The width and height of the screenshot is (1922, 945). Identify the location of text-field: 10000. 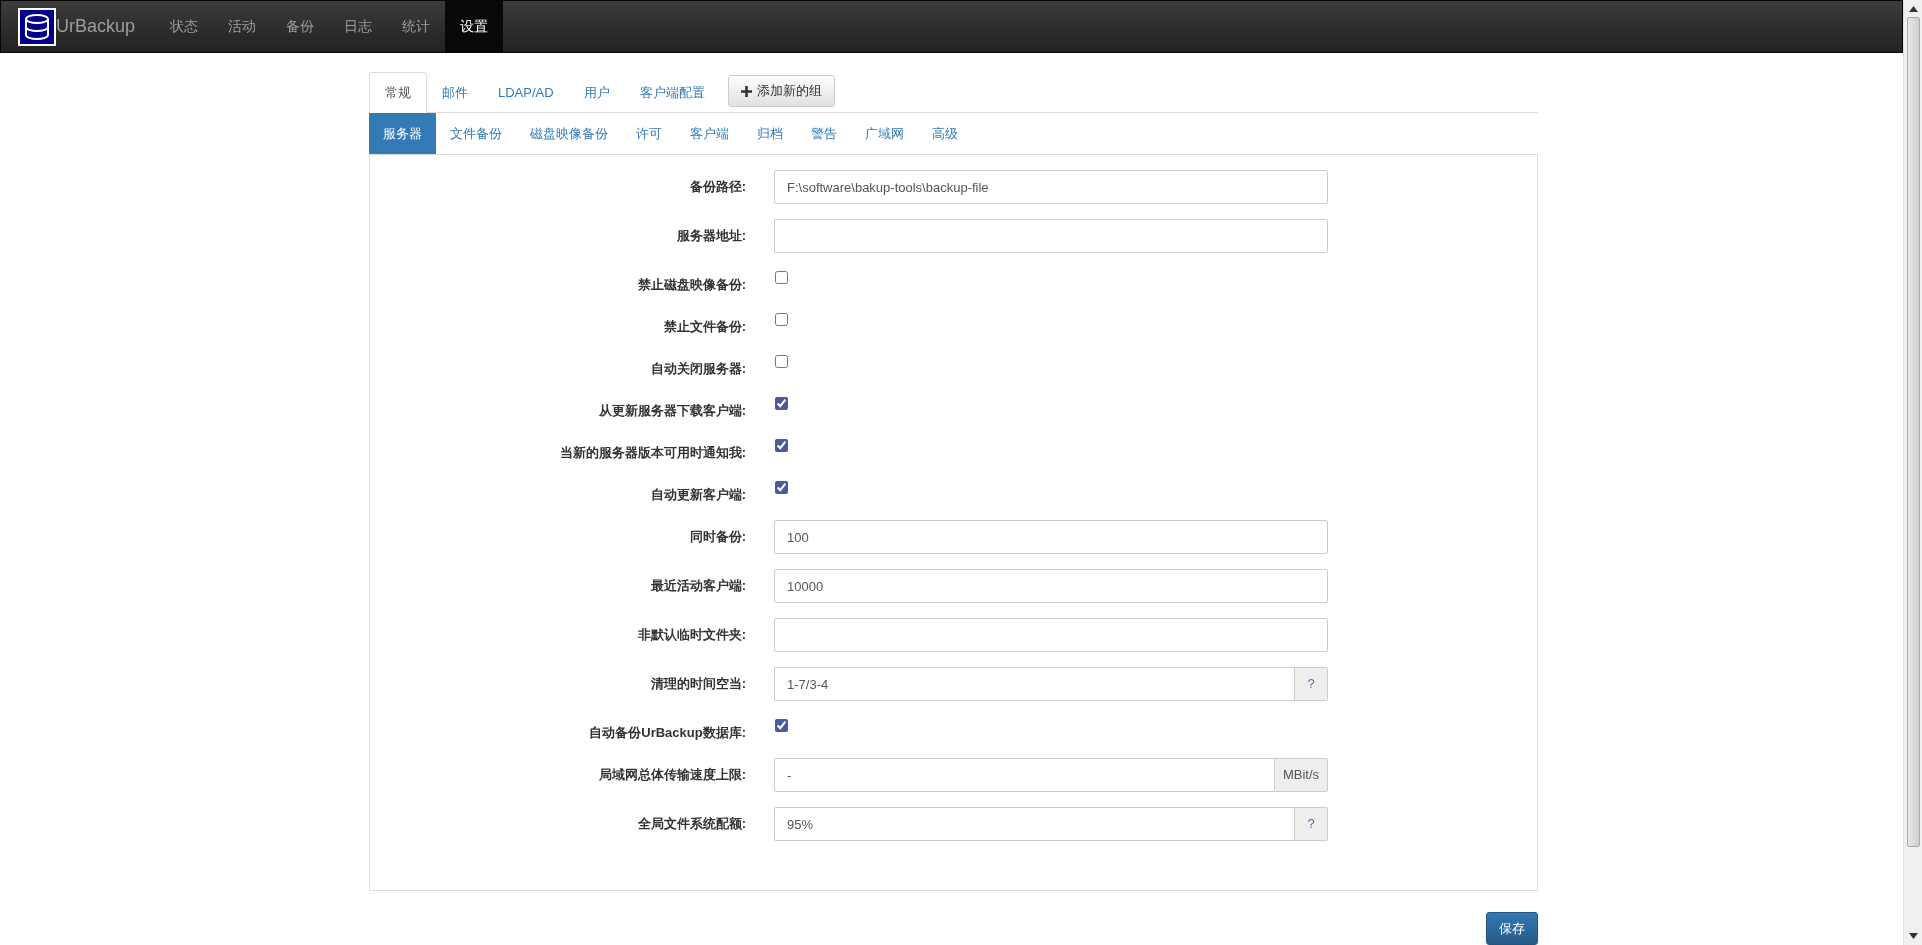
(1051, 586).